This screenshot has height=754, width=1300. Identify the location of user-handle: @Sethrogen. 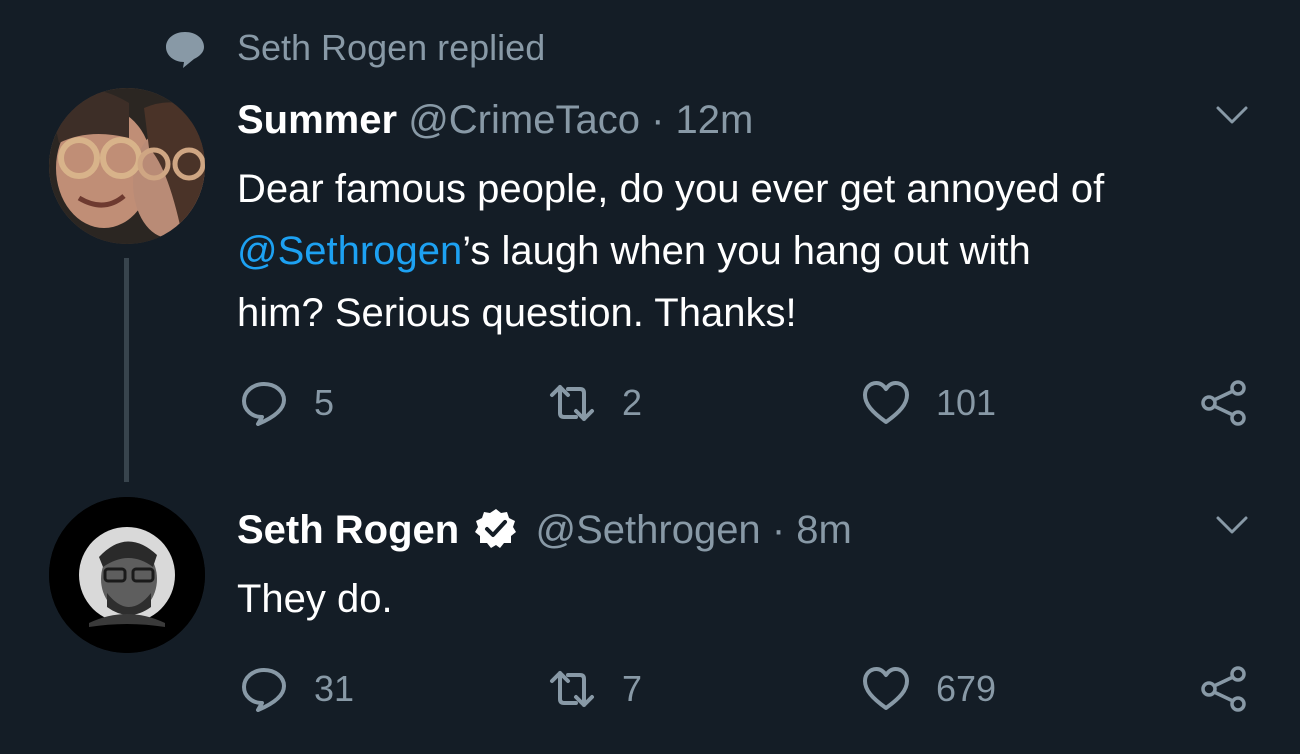
(647, 530).